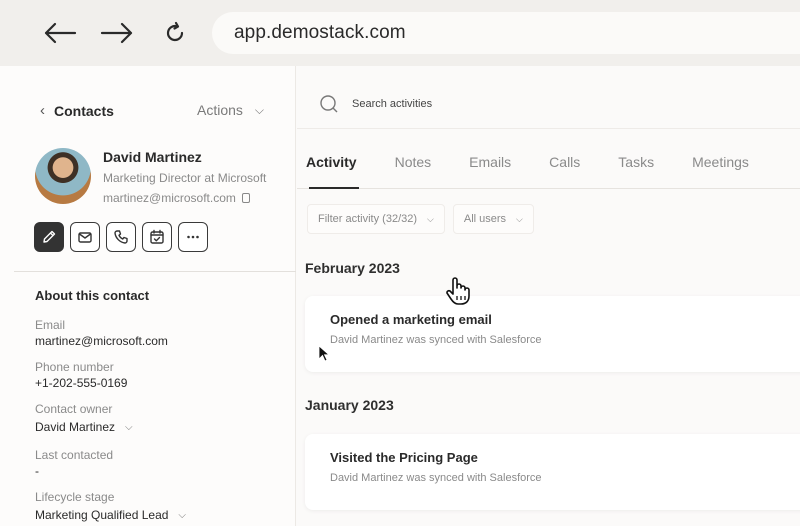  I want to click on calendar-icon, so click(157, 236).